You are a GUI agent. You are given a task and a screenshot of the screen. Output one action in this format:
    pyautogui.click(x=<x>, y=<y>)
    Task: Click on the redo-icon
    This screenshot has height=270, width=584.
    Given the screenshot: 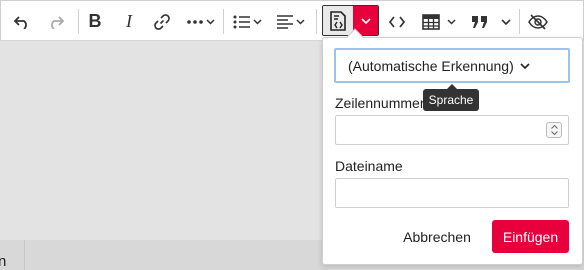 What is the action you would take?
    pyautogui.click(x=58, y=22)
    